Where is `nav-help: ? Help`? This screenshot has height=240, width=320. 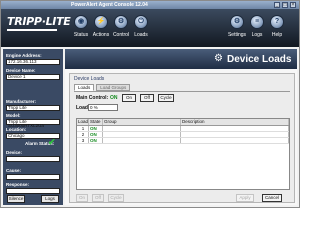 nav-help: ? Help is located at coordinates (277, 29).